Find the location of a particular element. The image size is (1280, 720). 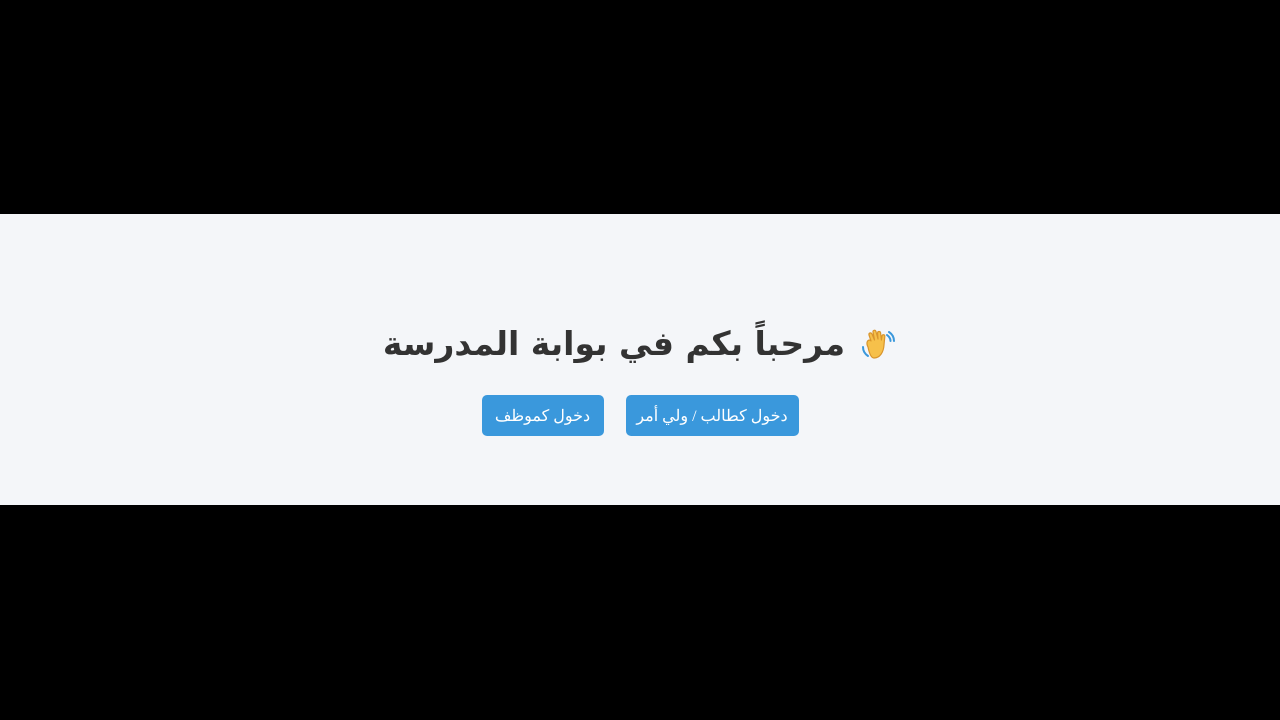

waving-hand-icon is located at coordinates (878, 344).